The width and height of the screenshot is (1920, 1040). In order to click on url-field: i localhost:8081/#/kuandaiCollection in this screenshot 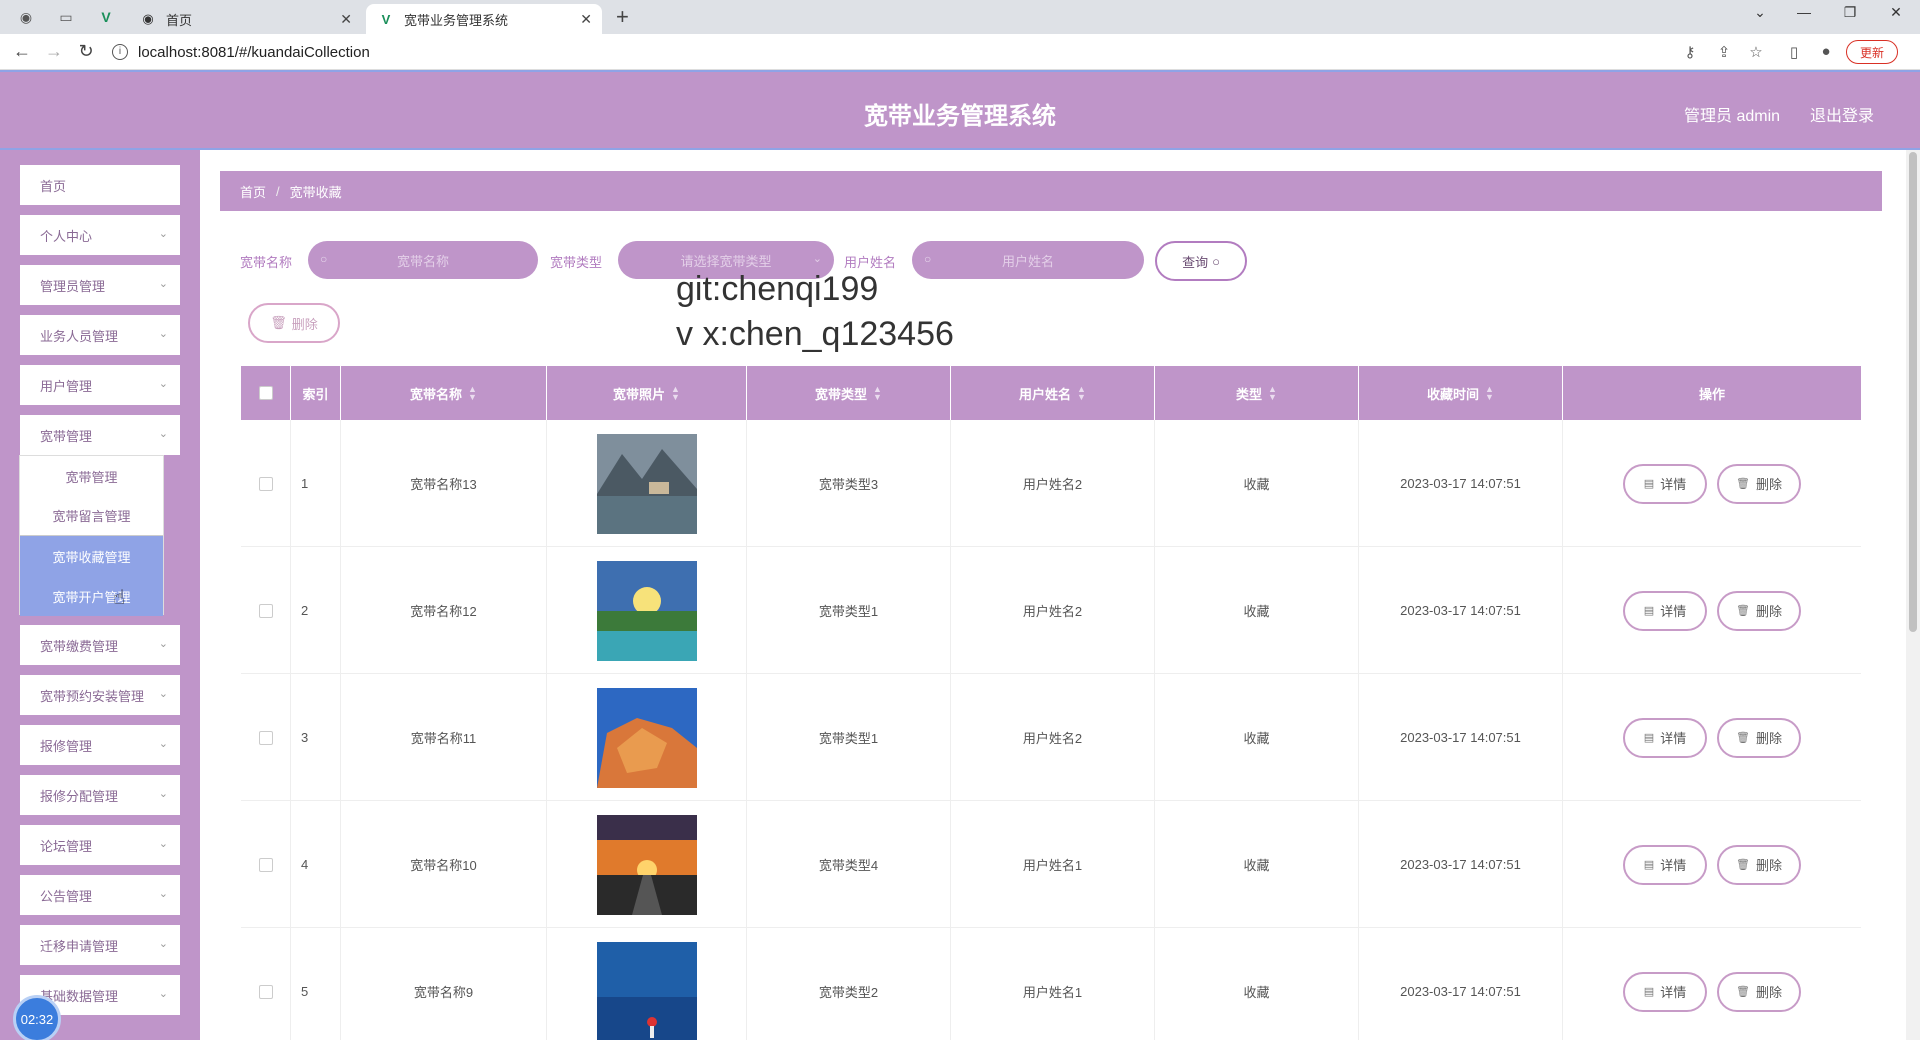, I will do `click(1002, 52)`.